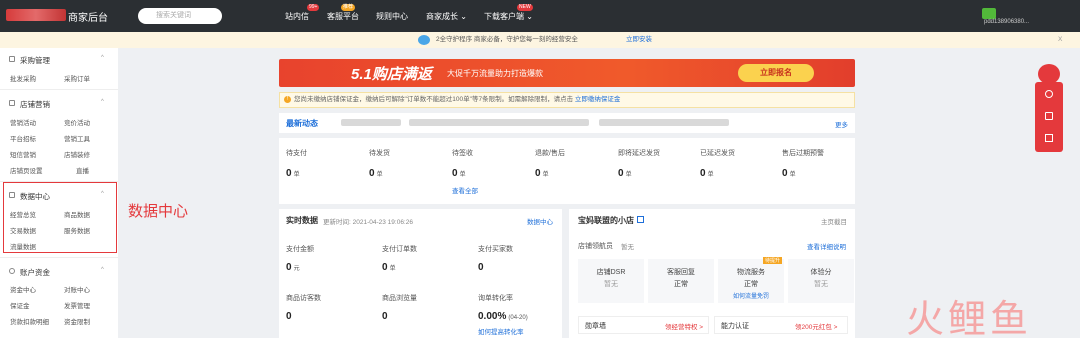  What do you see at coordinates (399, 298) in the screenshot?
I see `metric-label: 商品浏览量` at bounding box center [399, 298].